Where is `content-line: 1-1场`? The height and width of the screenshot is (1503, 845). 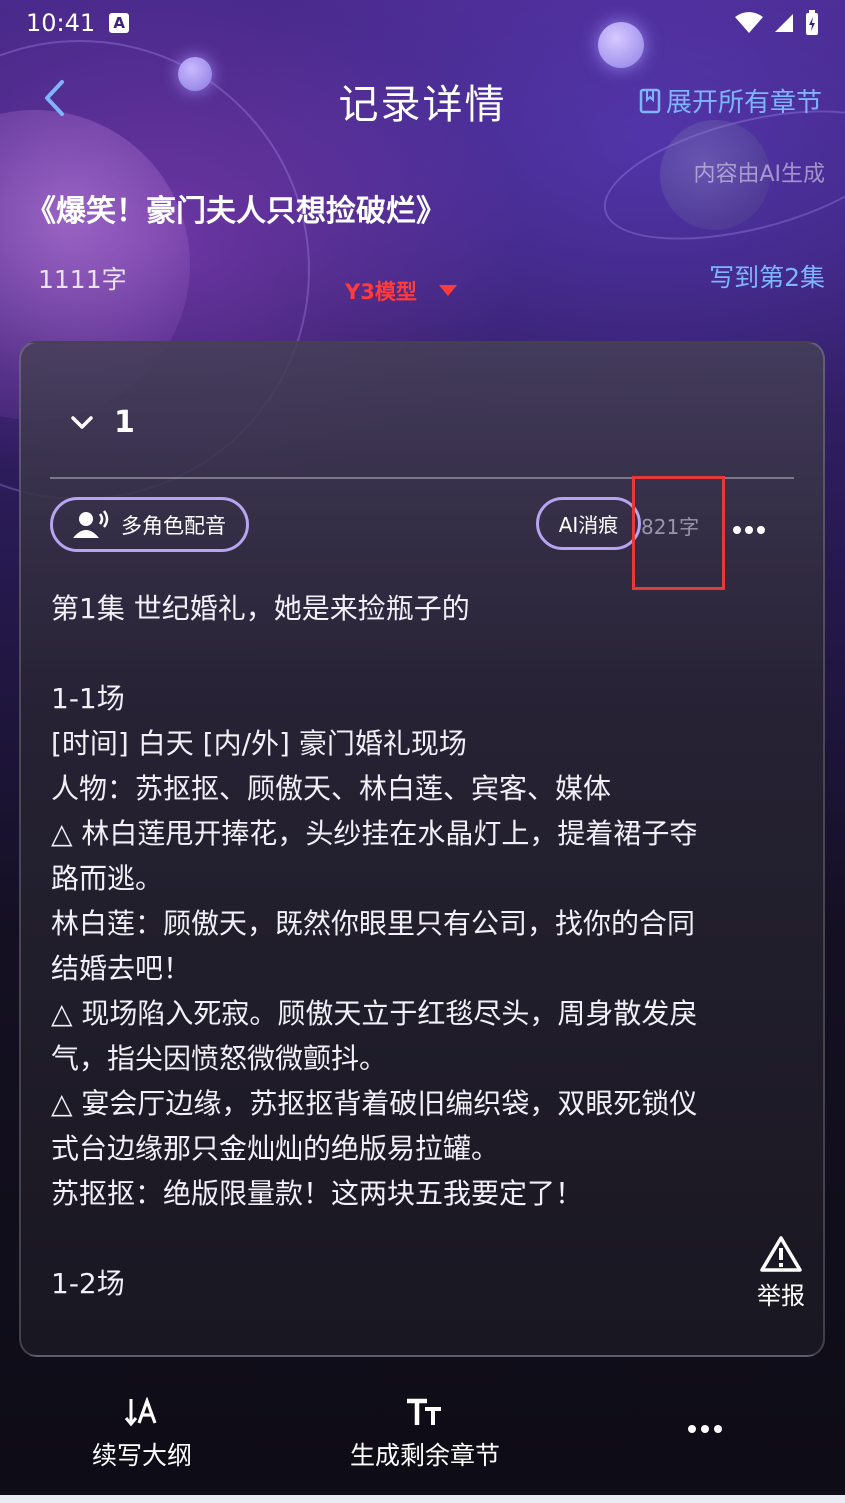
content-line: 1-1场 is located at coordinates (88, 698).